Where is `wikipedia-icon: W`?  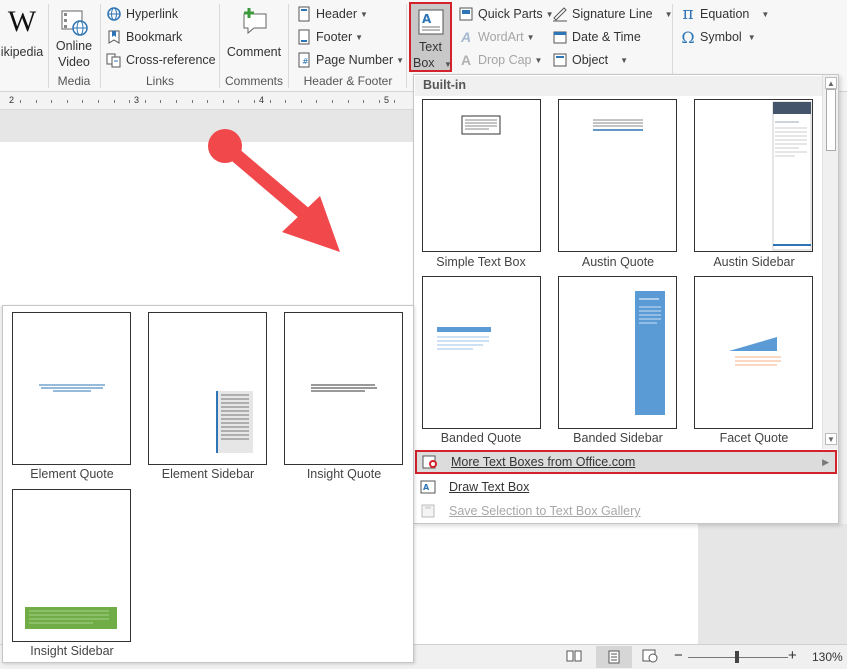
wikipedia-icon: W is located at coordinates (22, 21).